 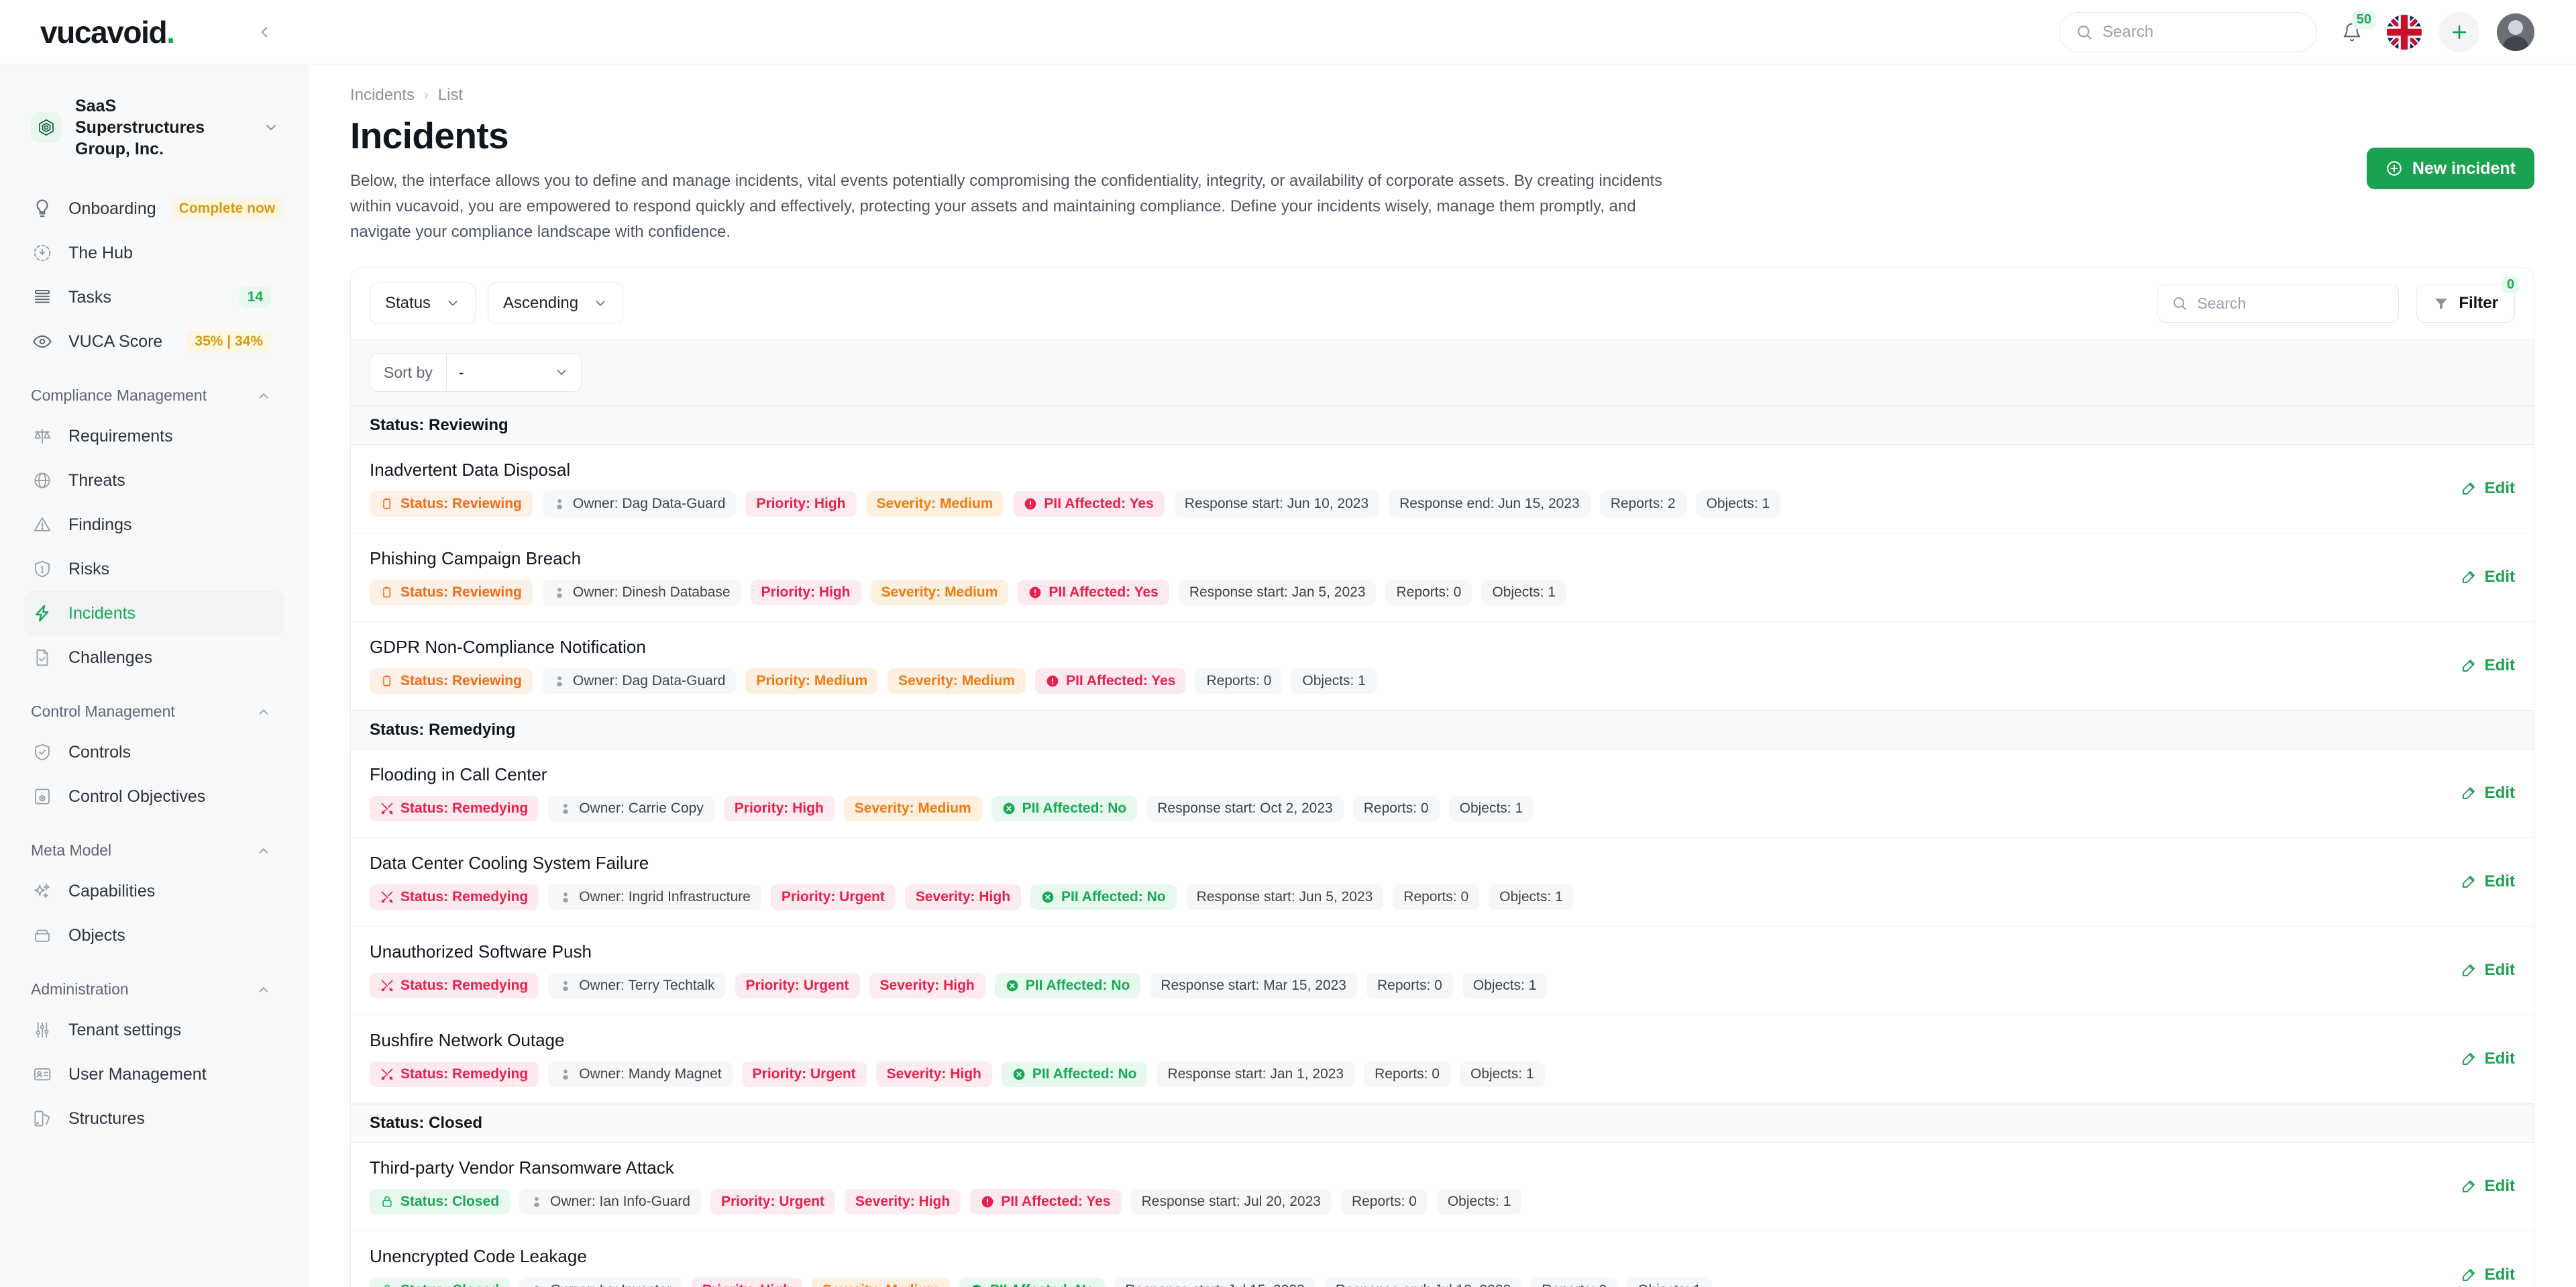 I want to click on incident-title: Inadvertent Data Disposal, so click(x=1405, y=470).